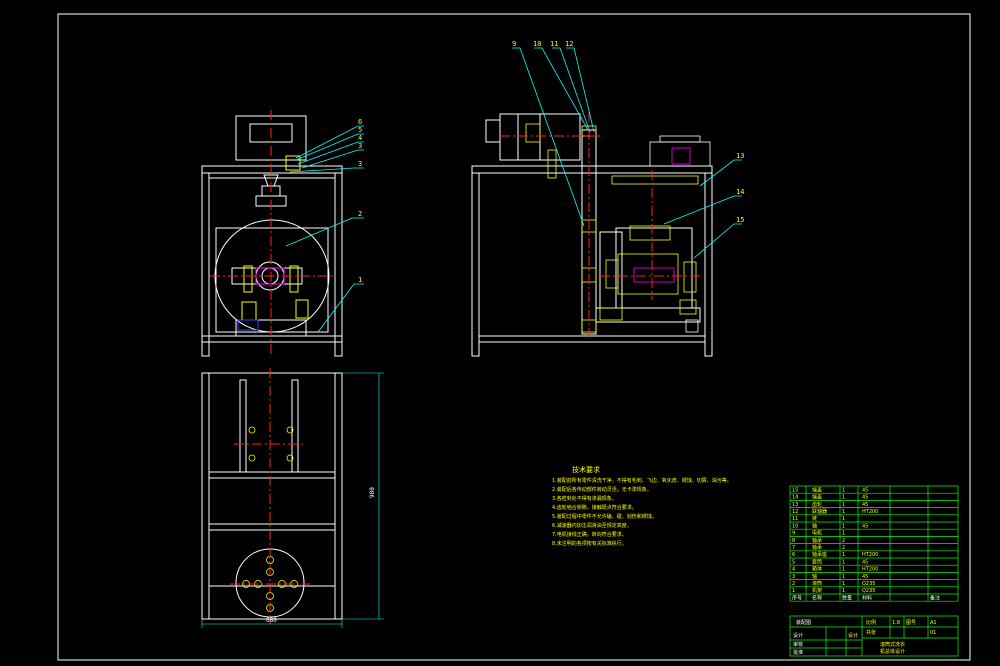 Image resolution: width=1000 pixels, height=666 pixels. I want to click on table-cell: 7, so click(793, 548).